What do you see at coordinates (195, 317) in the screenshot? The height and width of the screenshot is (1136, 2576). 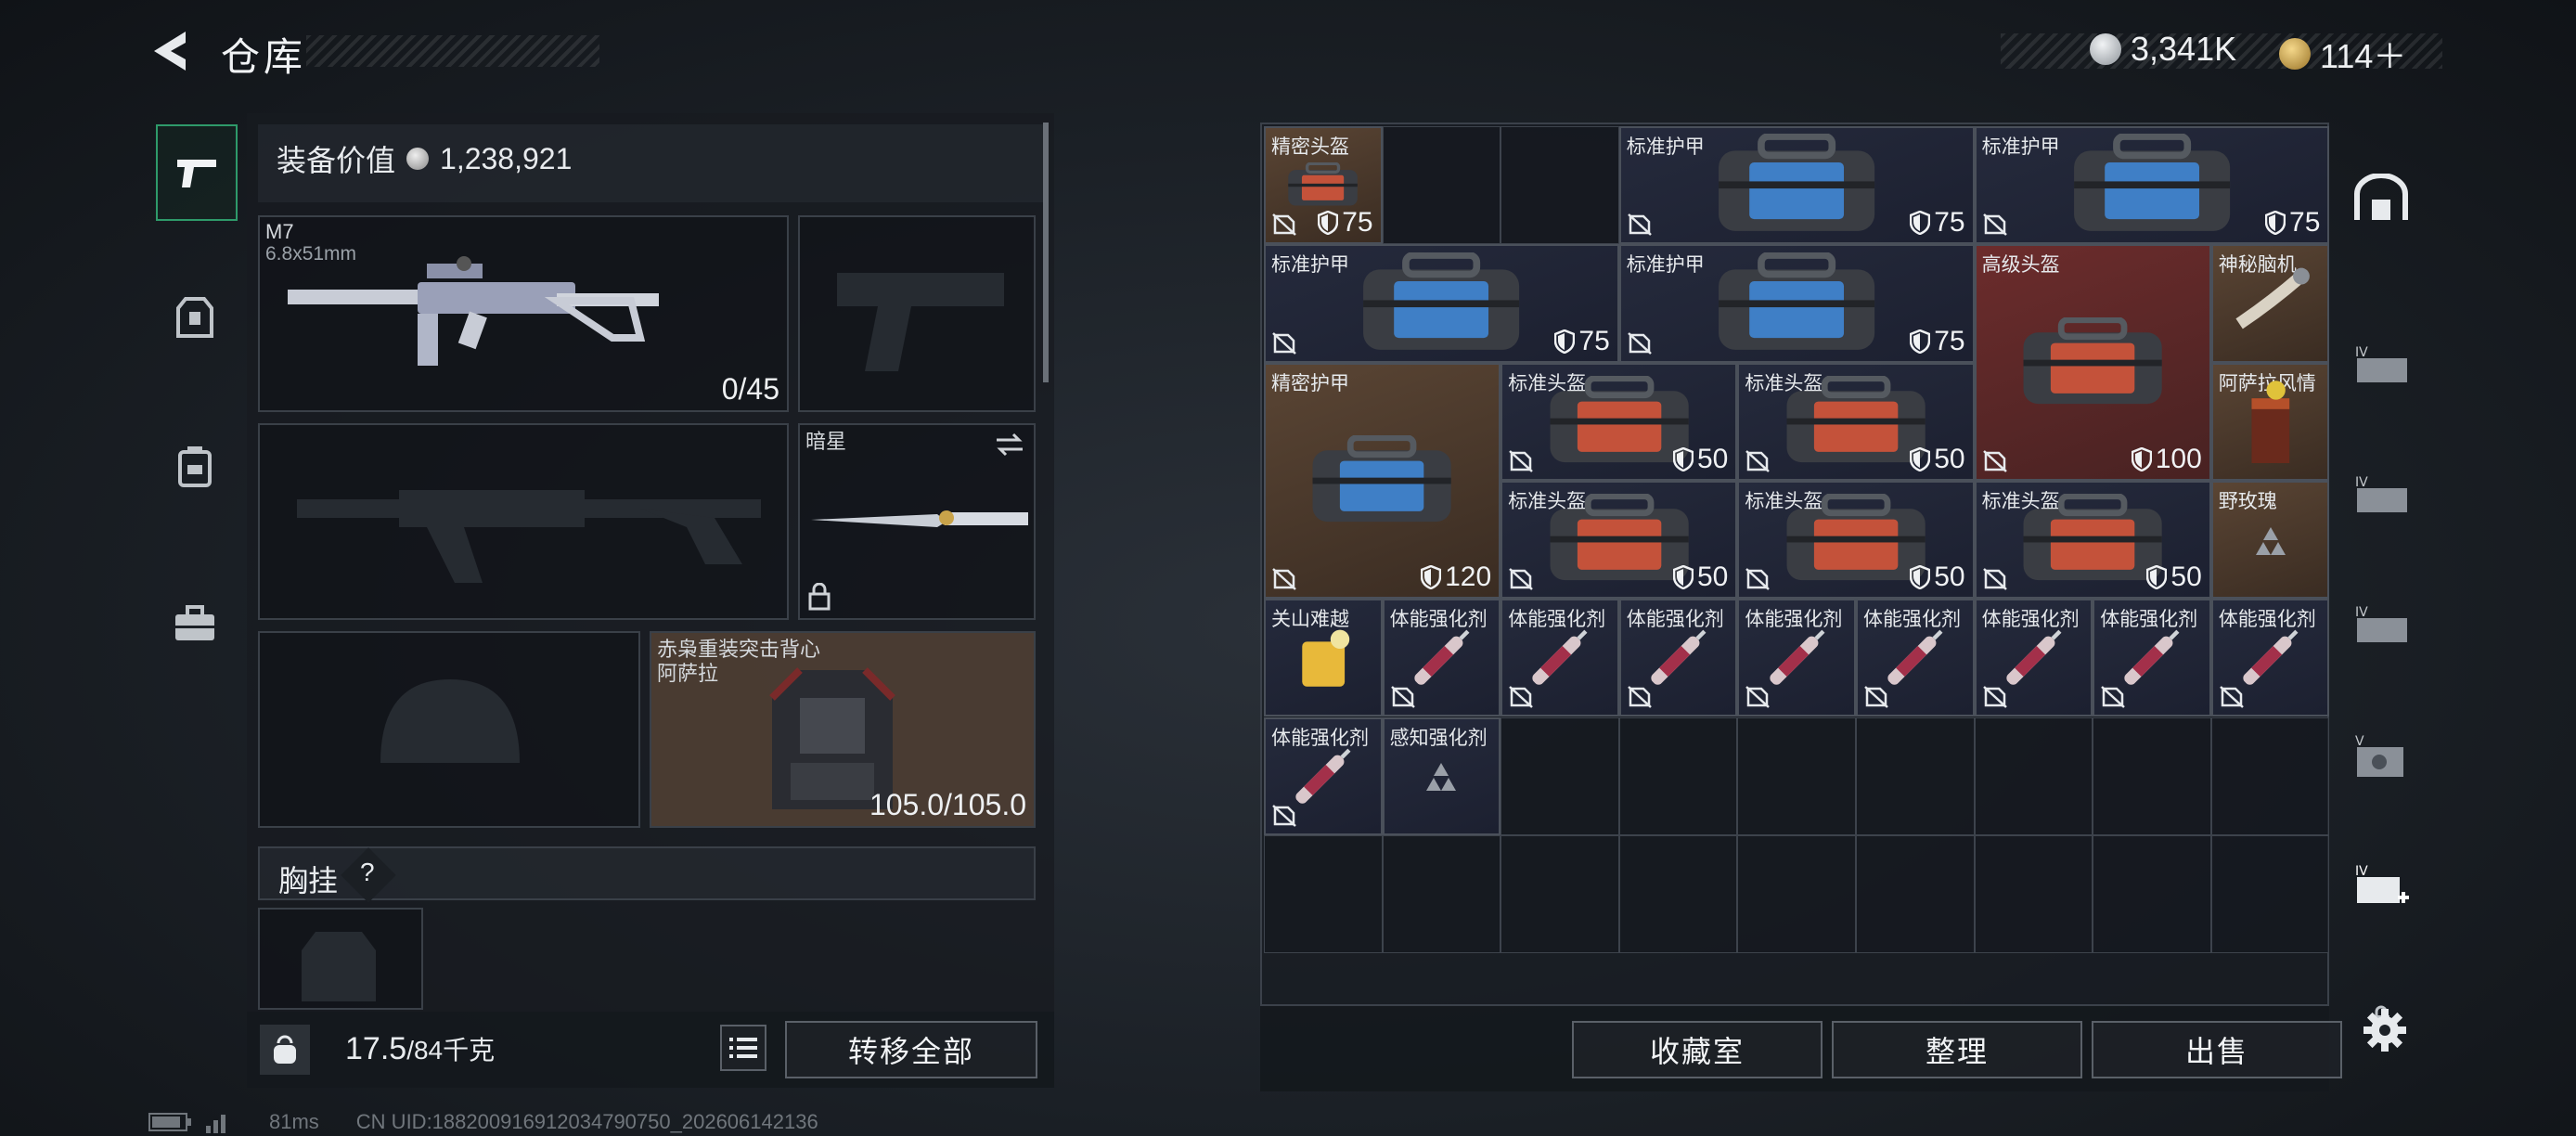 I see `nav-armor` at bounding box center [195, 317].